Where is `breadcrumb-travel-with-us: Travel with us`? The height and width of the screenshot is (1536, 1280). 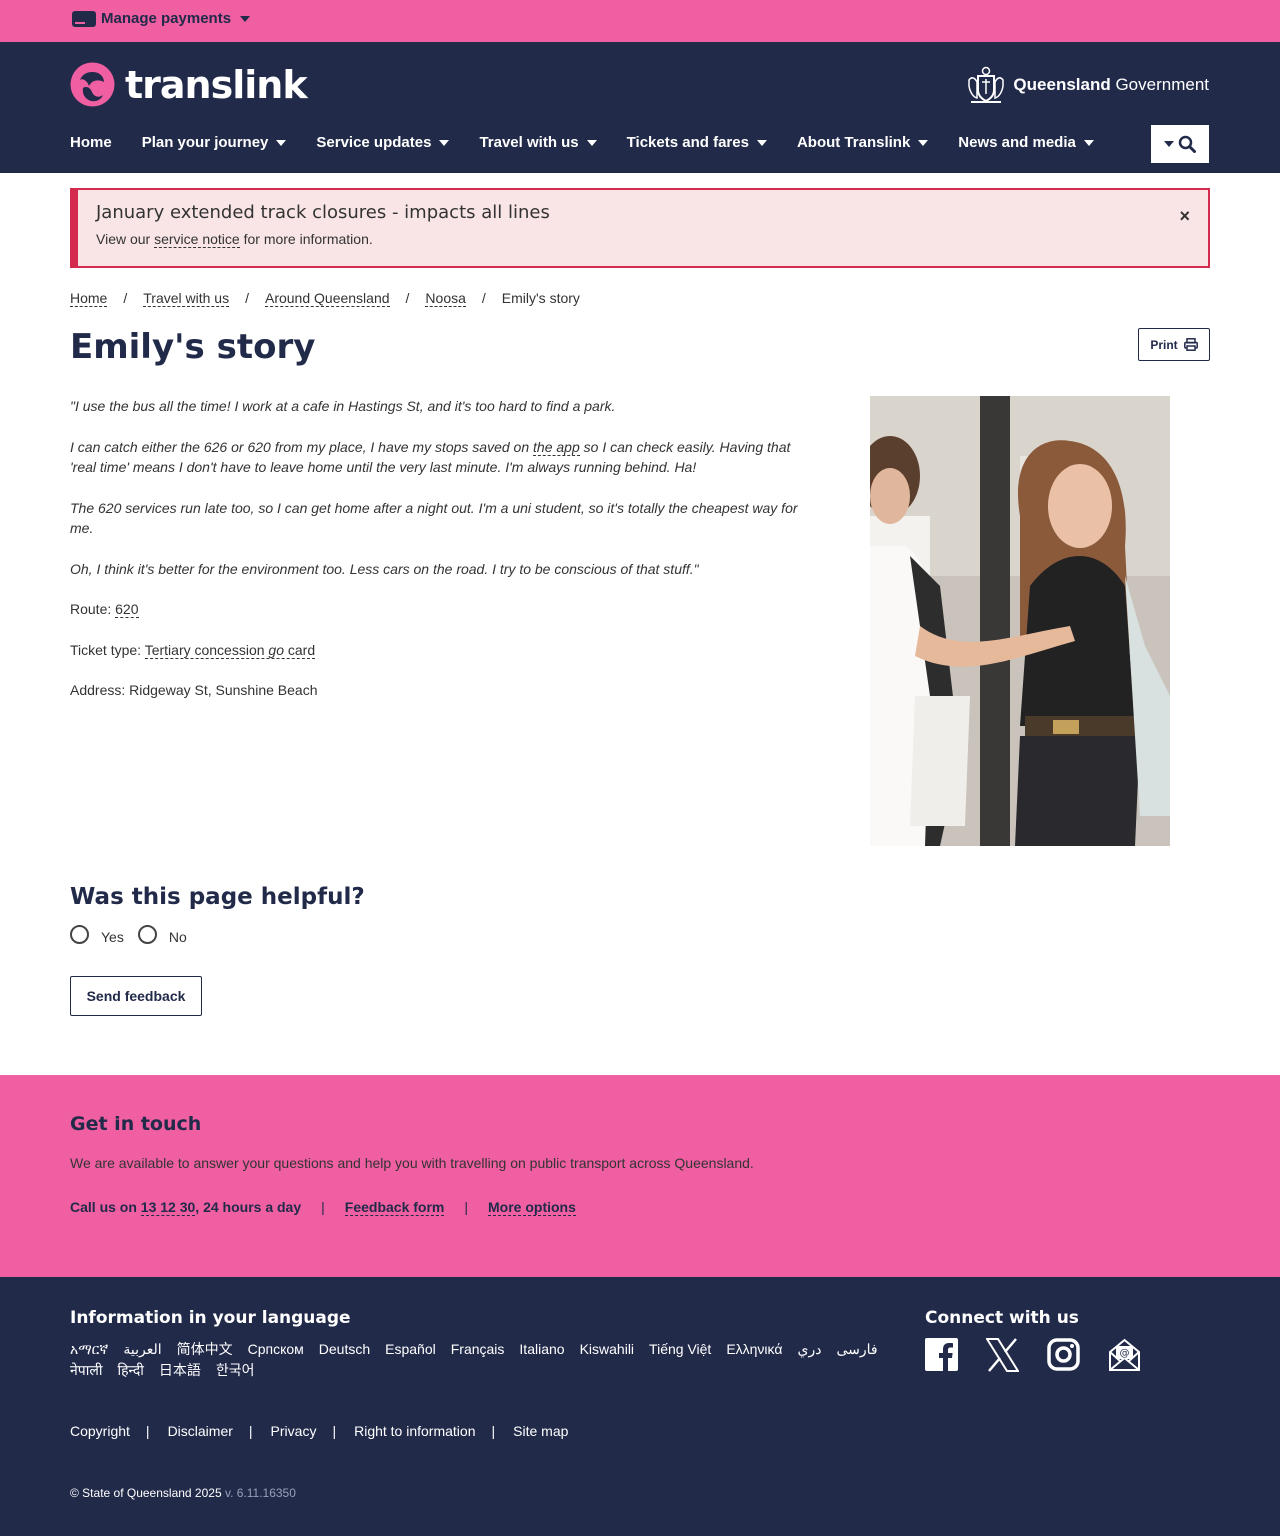 breadcrumb-travel-with-us: Travel with us is located at coordinates (186, 298).